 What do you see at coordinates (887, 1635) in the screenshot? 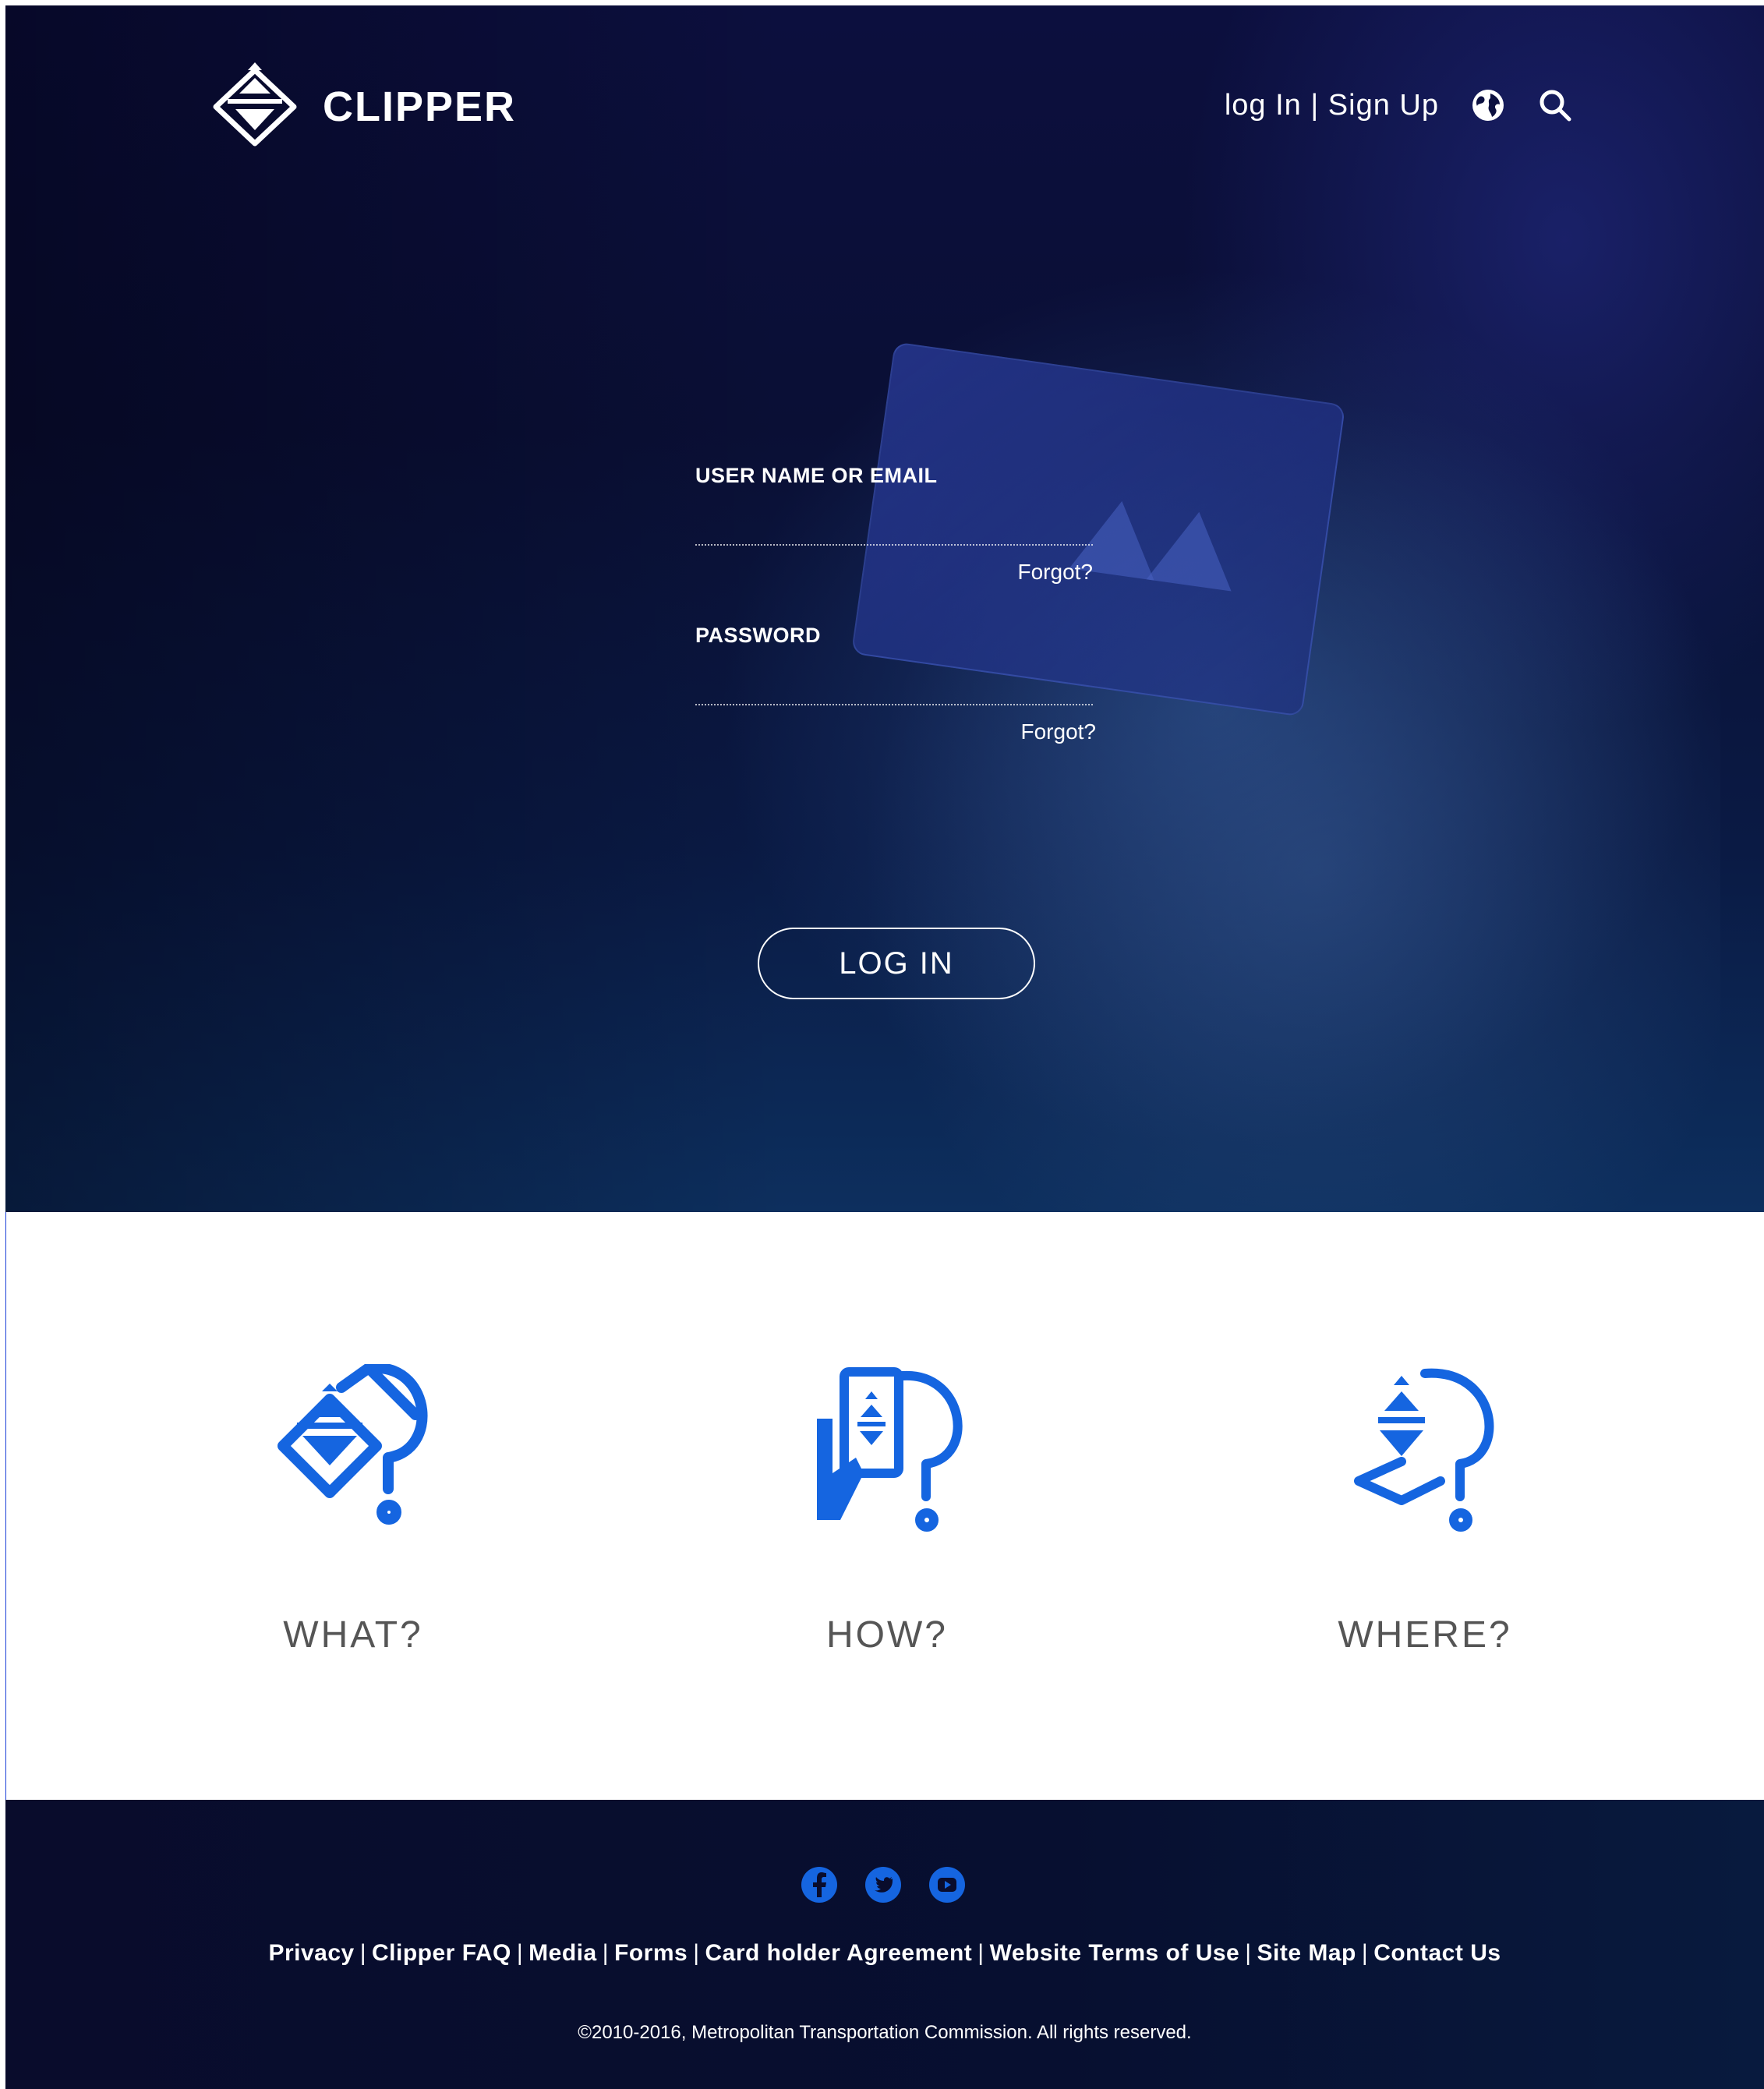
I see `feature-how-title: HOW?` at bounding box center [887, 1635].